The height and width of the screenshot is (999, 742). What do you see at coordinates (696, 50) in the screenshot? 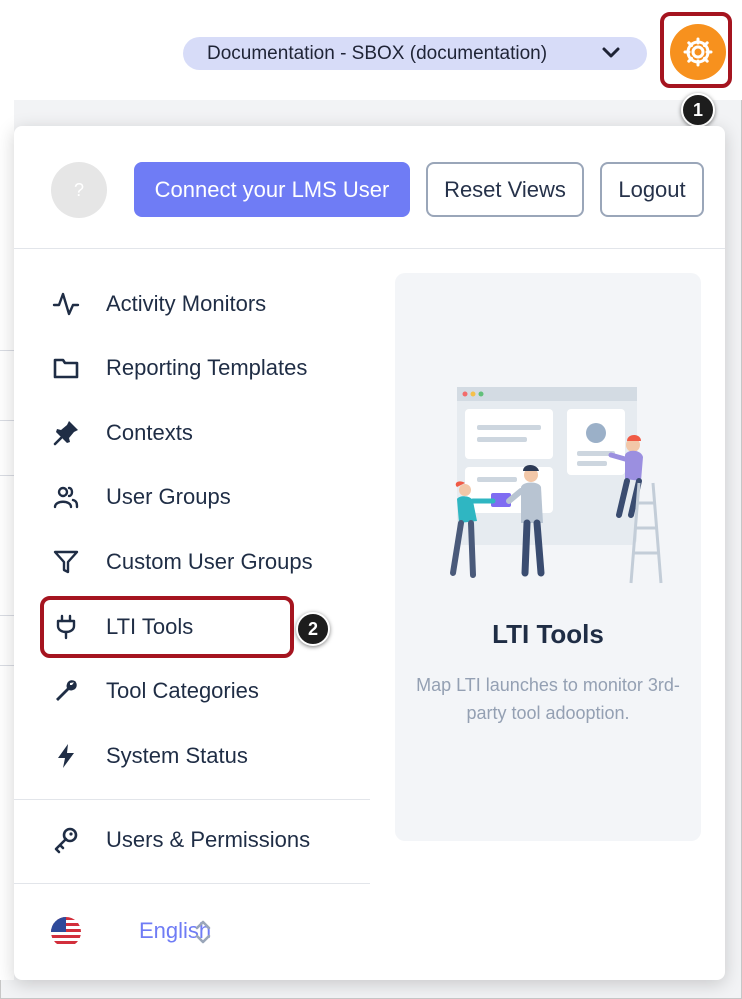
I see `step1-highlight` at bounding box center [696, 50].